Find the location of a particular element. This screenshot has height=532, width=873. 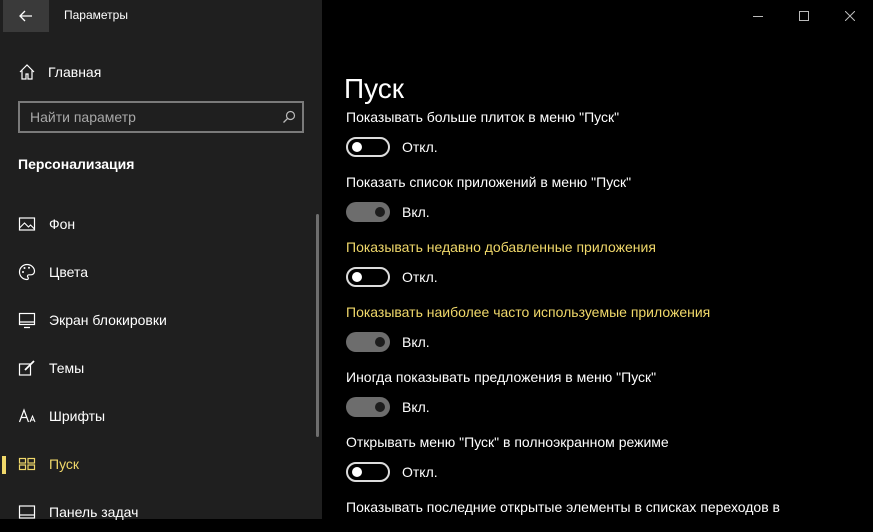

sidebar-item-label: Экран блокировки is located at coordinates (108, 320).